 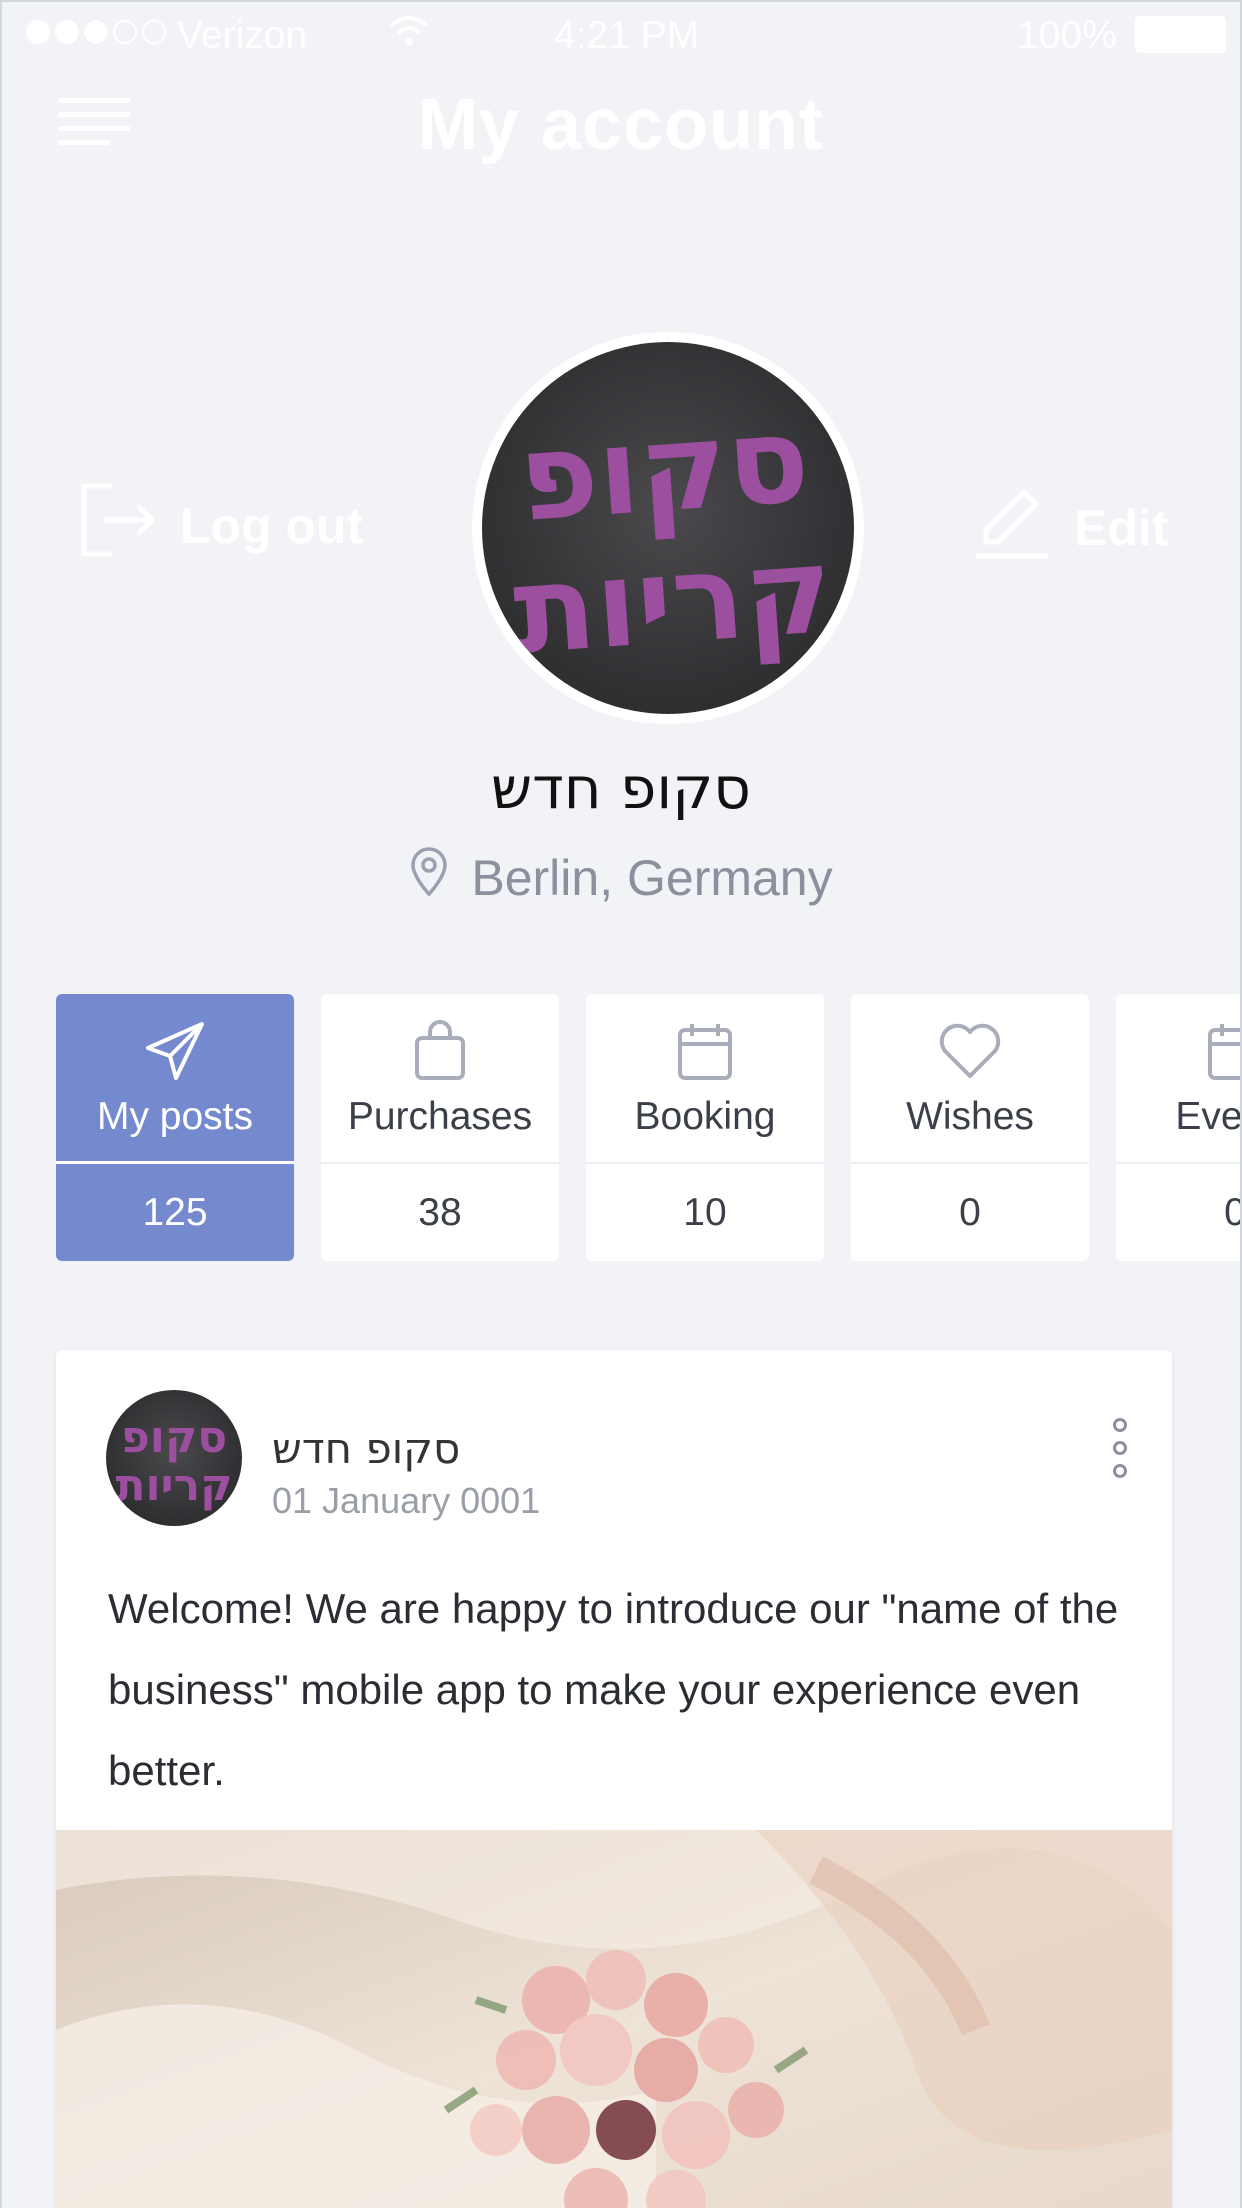 I want to click on edit-button: Edit, so click(x=1070, y=528).